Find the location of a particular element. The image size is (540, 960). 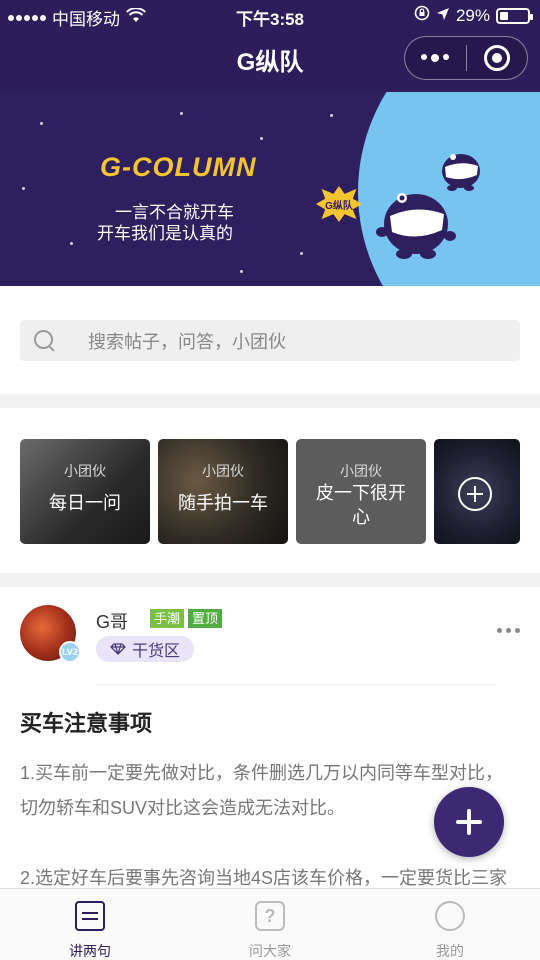

group-tile-have-fun: 小团伙 皮一下很开心 is located at coordinates (361, 491).